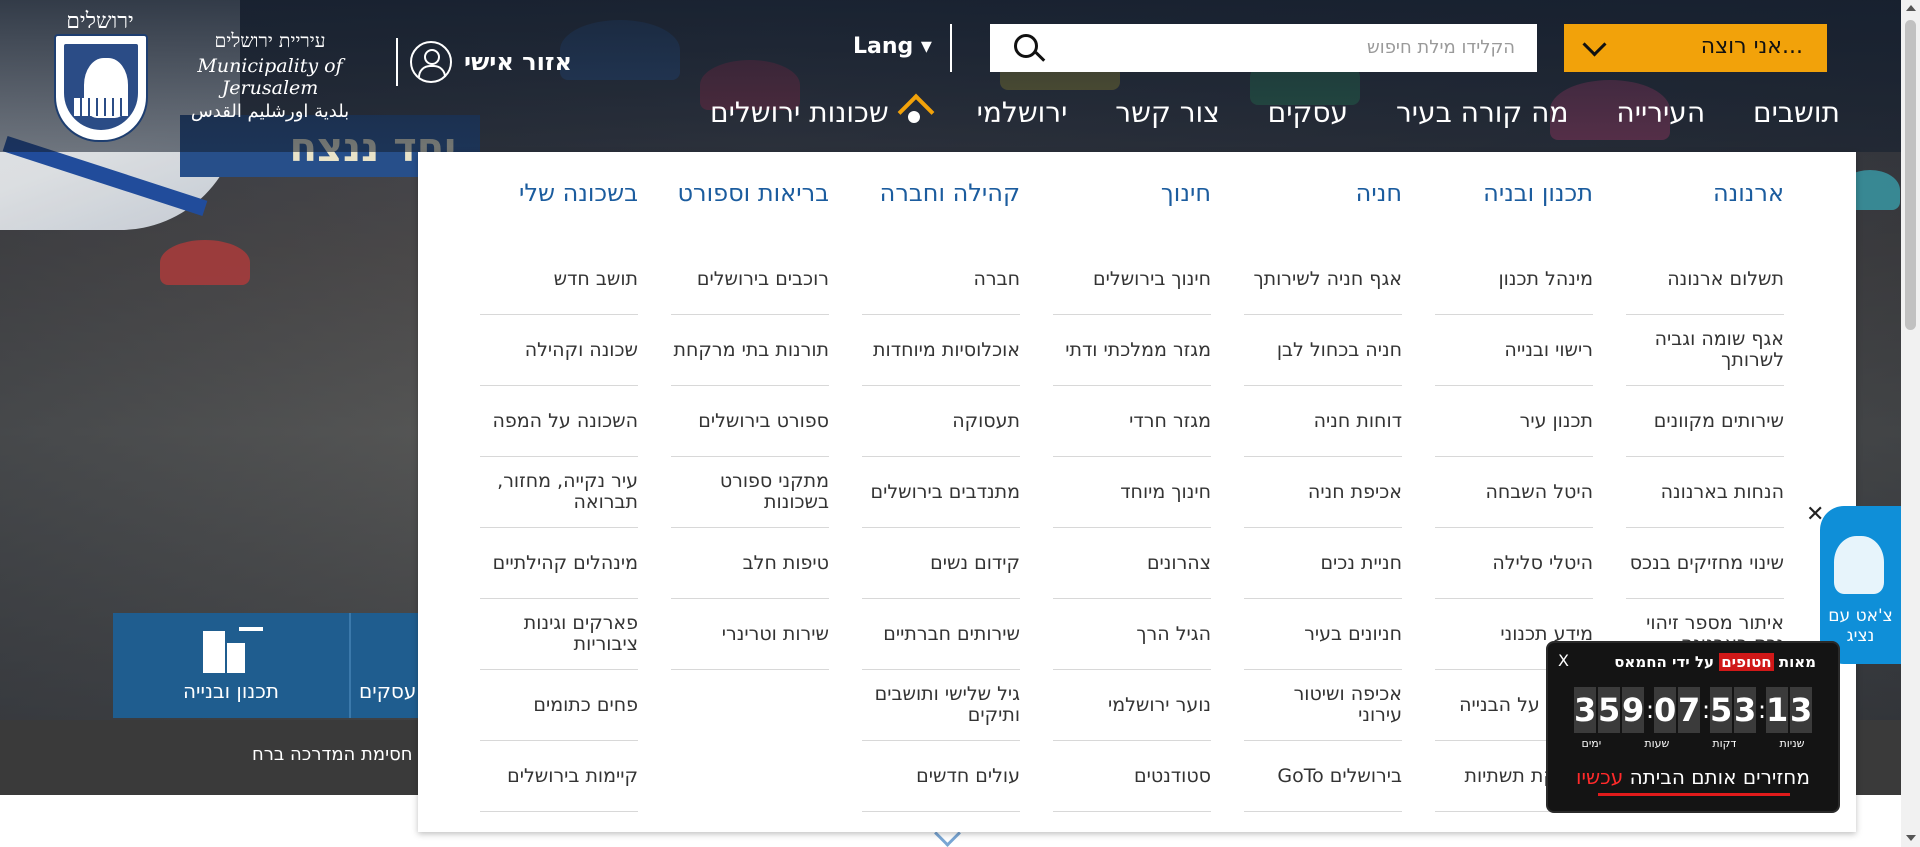  Describe the element at coordinates (750, 421) in the screenshot. I see `menu-link: ספורט בירושלים` at that location.